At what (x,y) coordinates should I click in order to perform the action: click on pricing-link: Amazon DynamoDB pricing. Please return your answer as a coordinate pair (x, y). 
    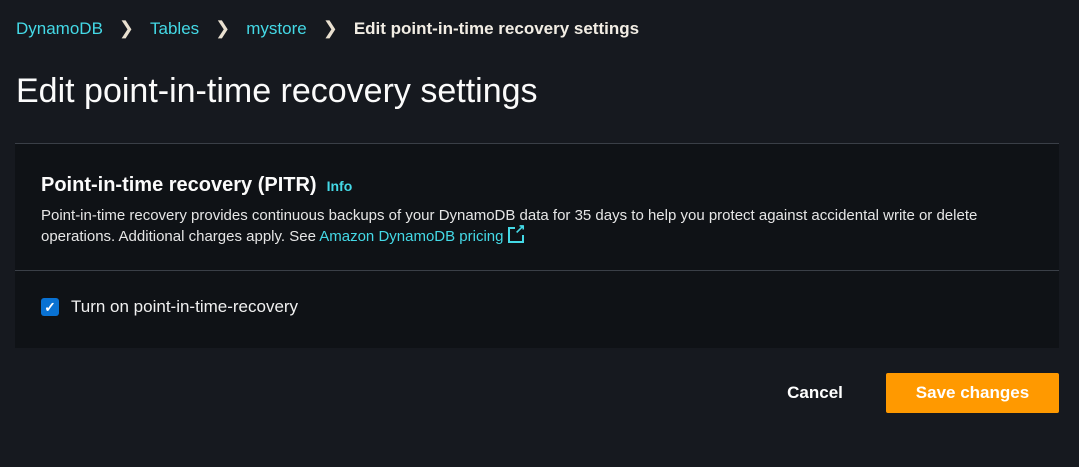
    Looking at the image, I should click on (422, 233).